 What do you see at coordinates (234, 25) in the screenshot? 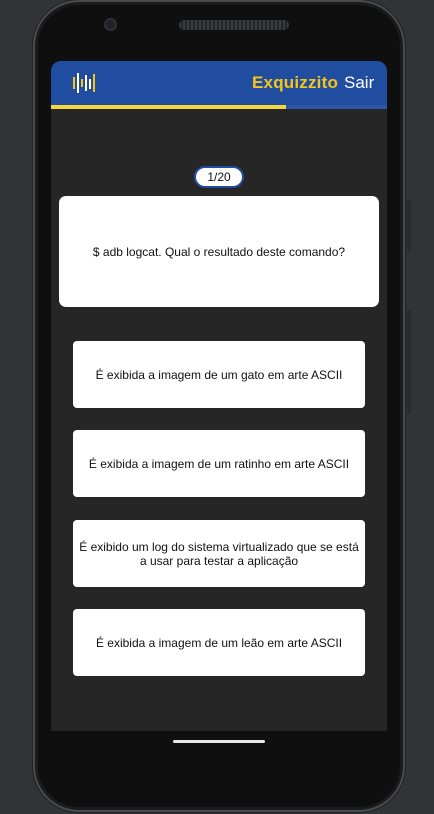
I see `speaker-grille` at bounding box center [234, 25].